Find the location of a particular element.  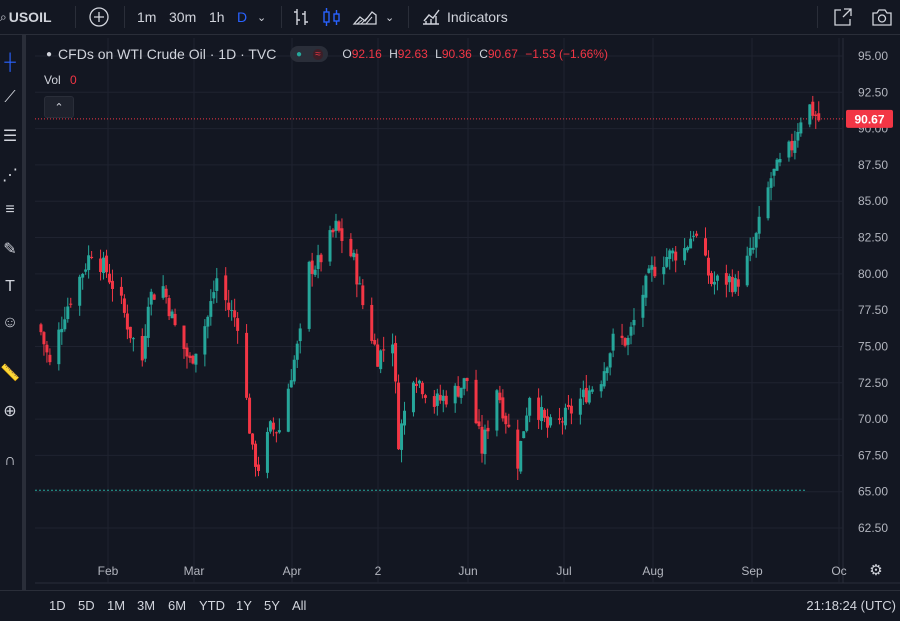

range-3m: 3M is located at coordinates (146, 605).